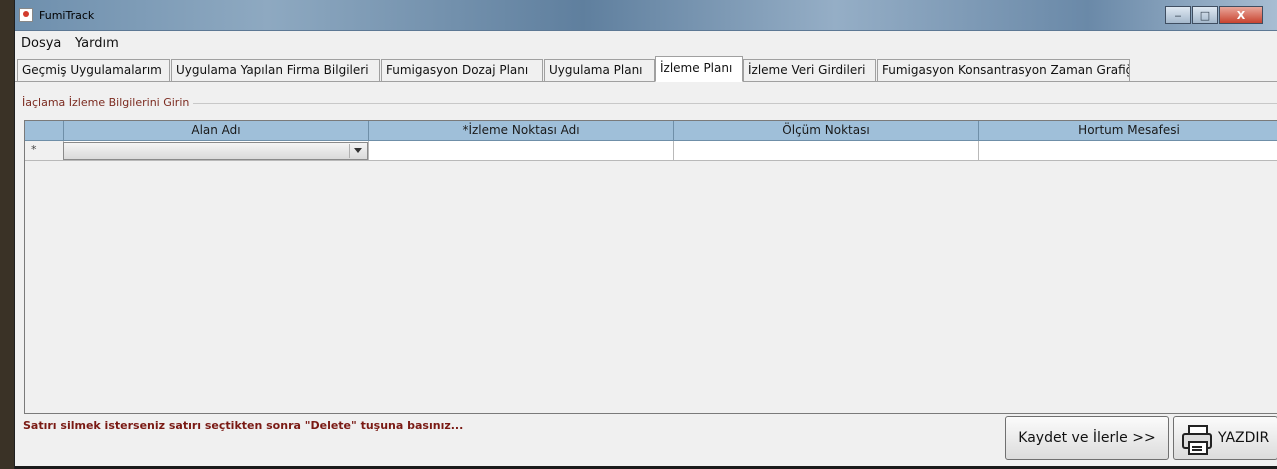  What do you see at coordinates (67, 15) in the screenshot?
I see `window-title: FumiTrack` at bounding box center [67, 15].